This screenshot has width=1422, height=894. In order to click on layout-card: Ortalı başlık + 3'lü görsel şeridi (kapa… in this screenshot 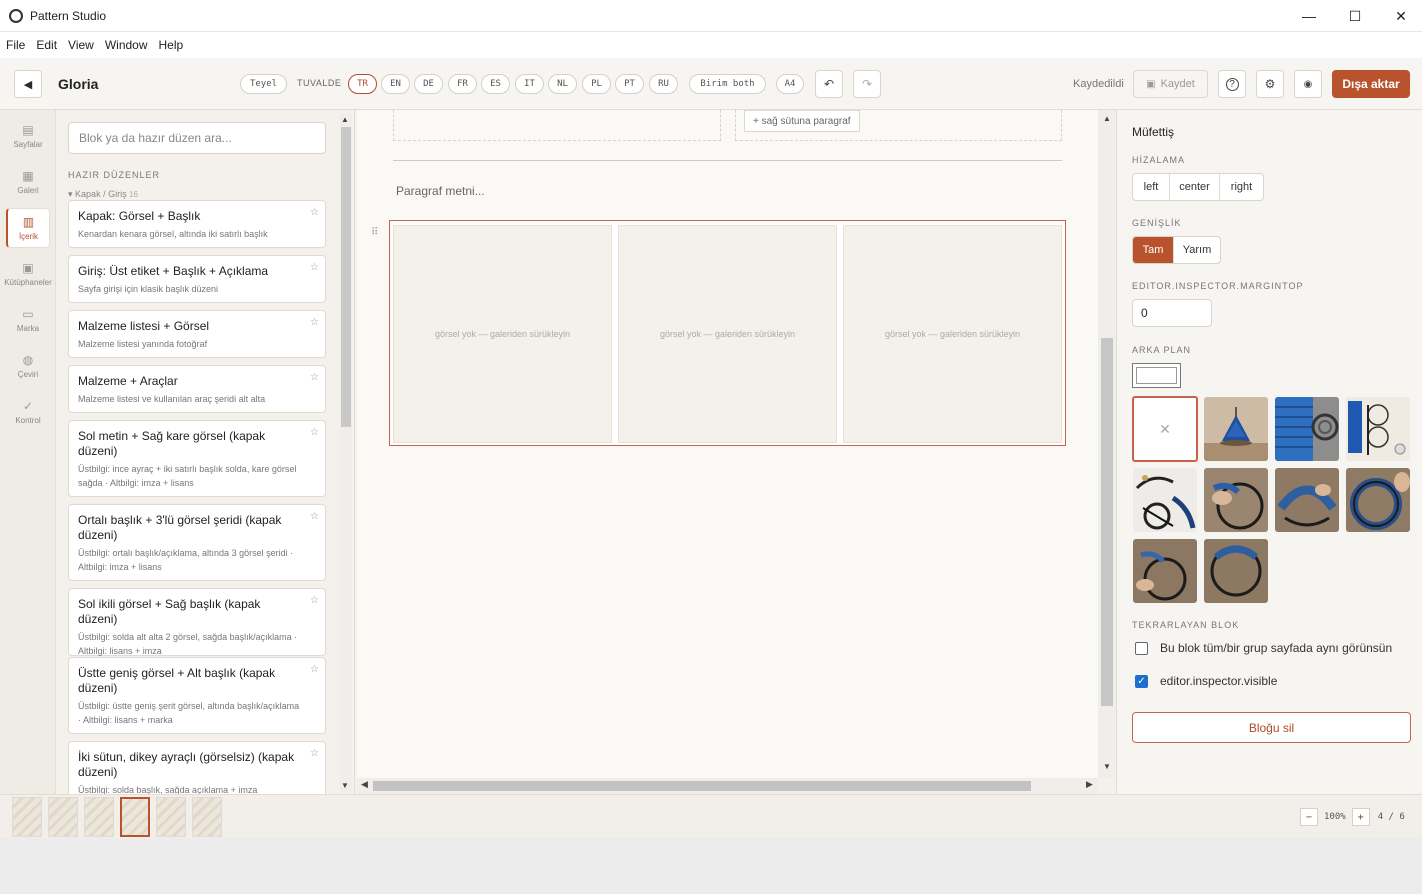, I will do `click(197, 542)`.